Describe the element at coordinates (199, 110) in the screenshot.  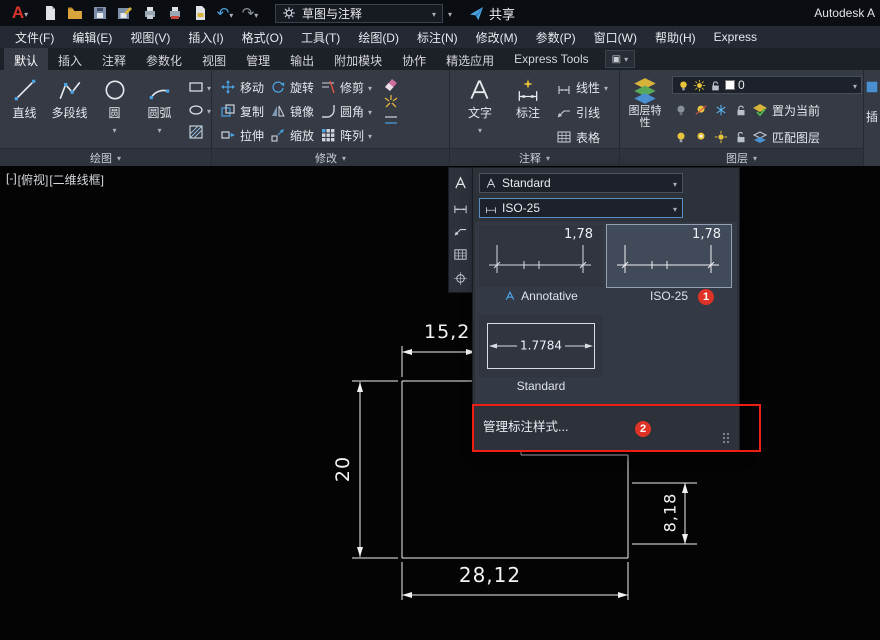
I see `tool-ellipse-button` at that location.